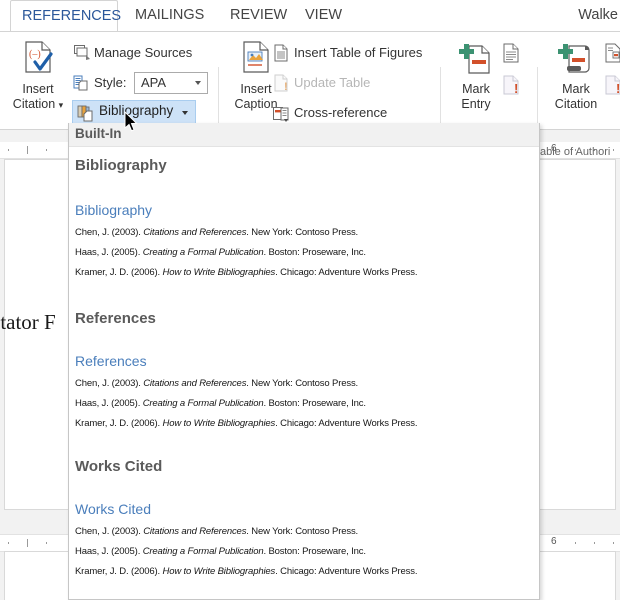 The width and height of the screenshot is (620, 600). I want to click on update-index-icon: !, so click(511, 85).